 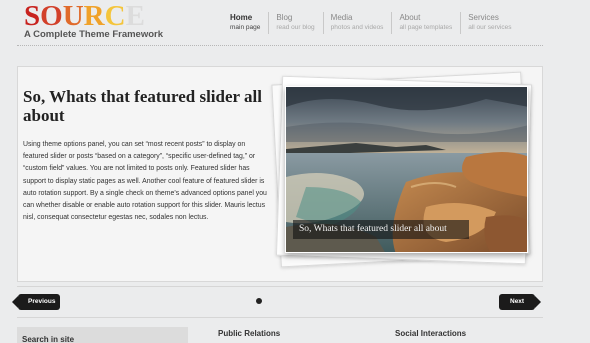 What do you see at coordinates (341, 17) in the screenshot?
I see `nav-item-title: Media` at bounding box center [341, 17].